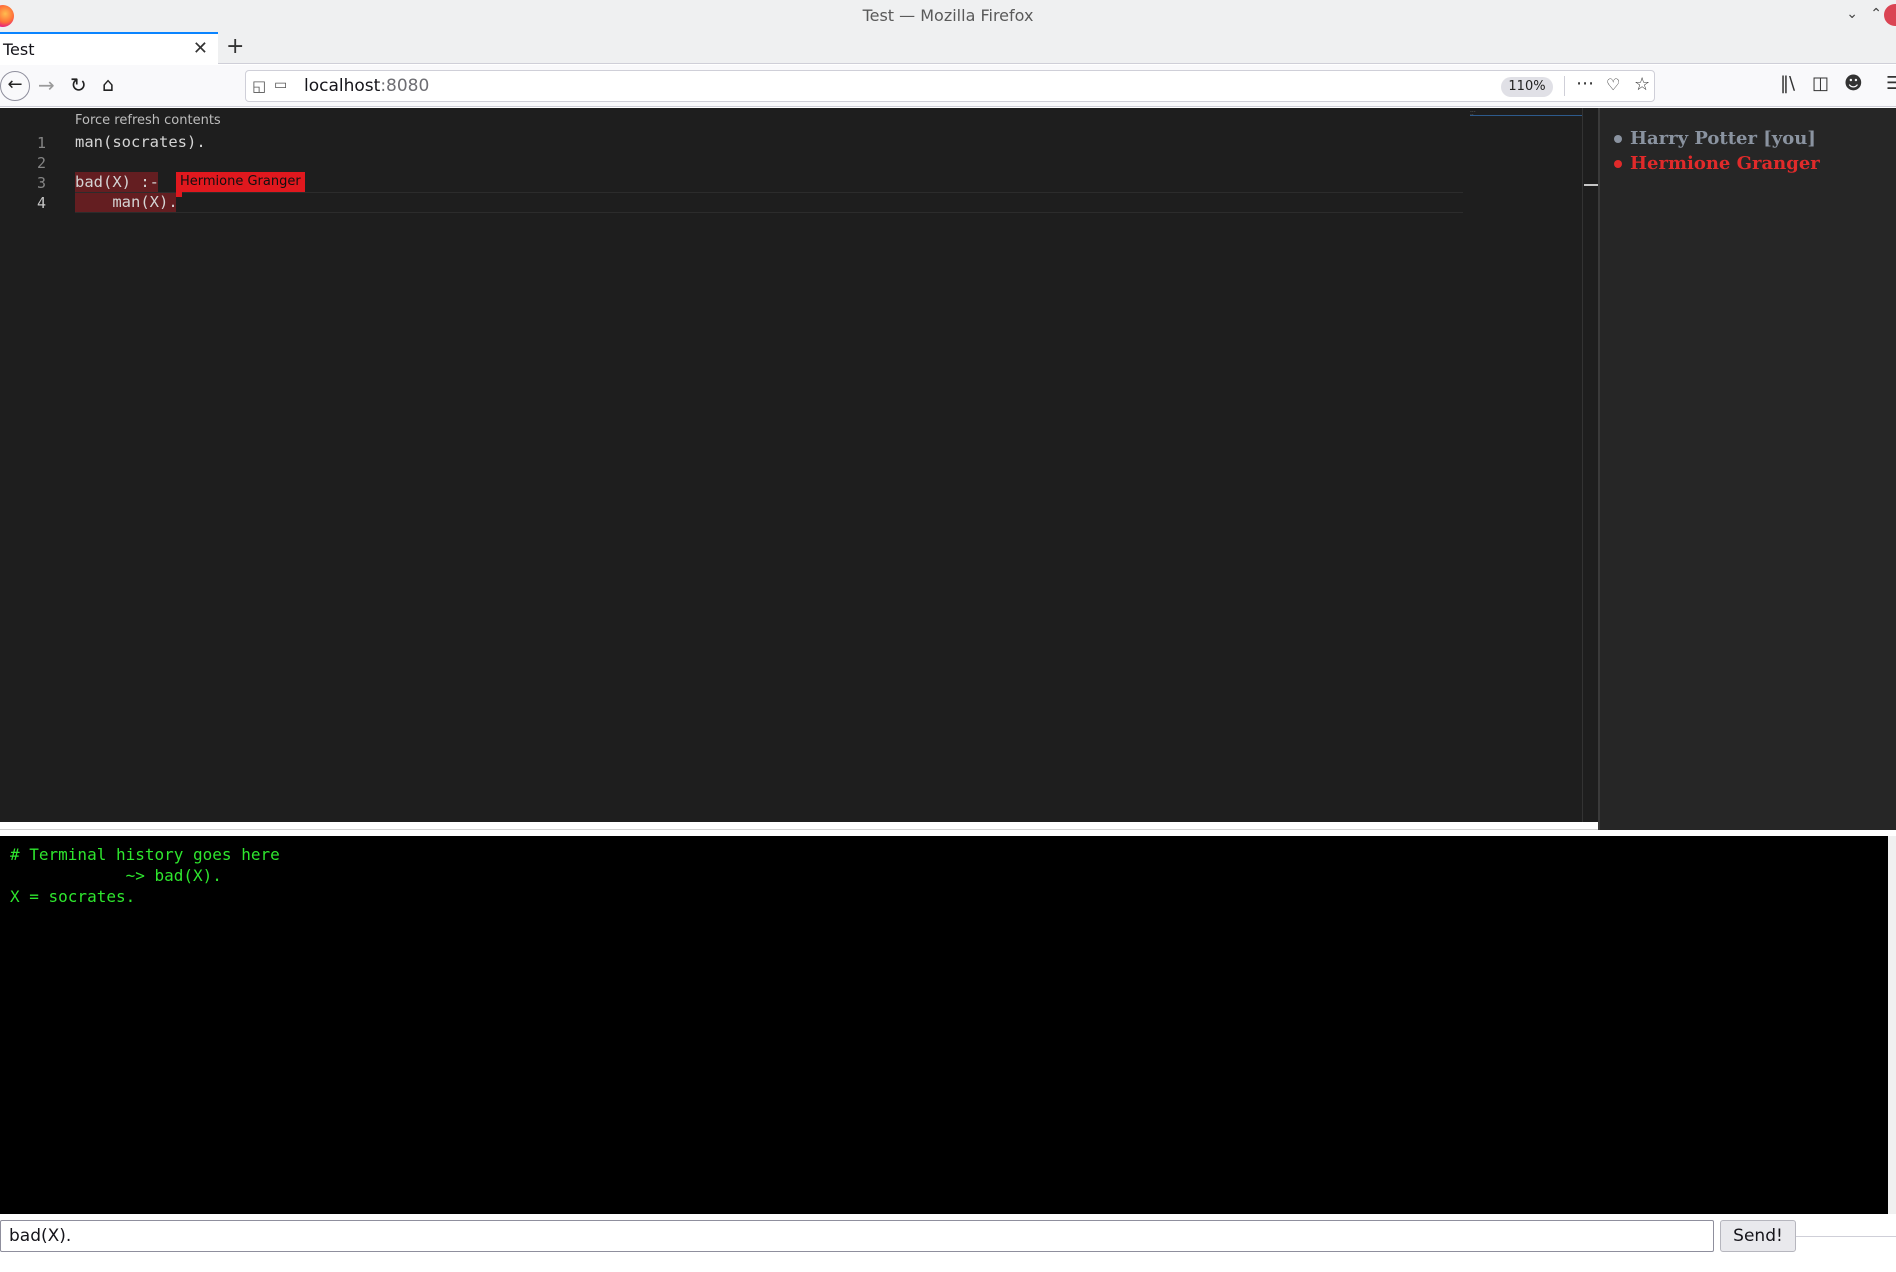 Image resolution: width=1896 pixels, height=1272 pixels. Describe the element at coordinates (78, 85) in the screenshot. I see `reload-icon: ↻` at that location.